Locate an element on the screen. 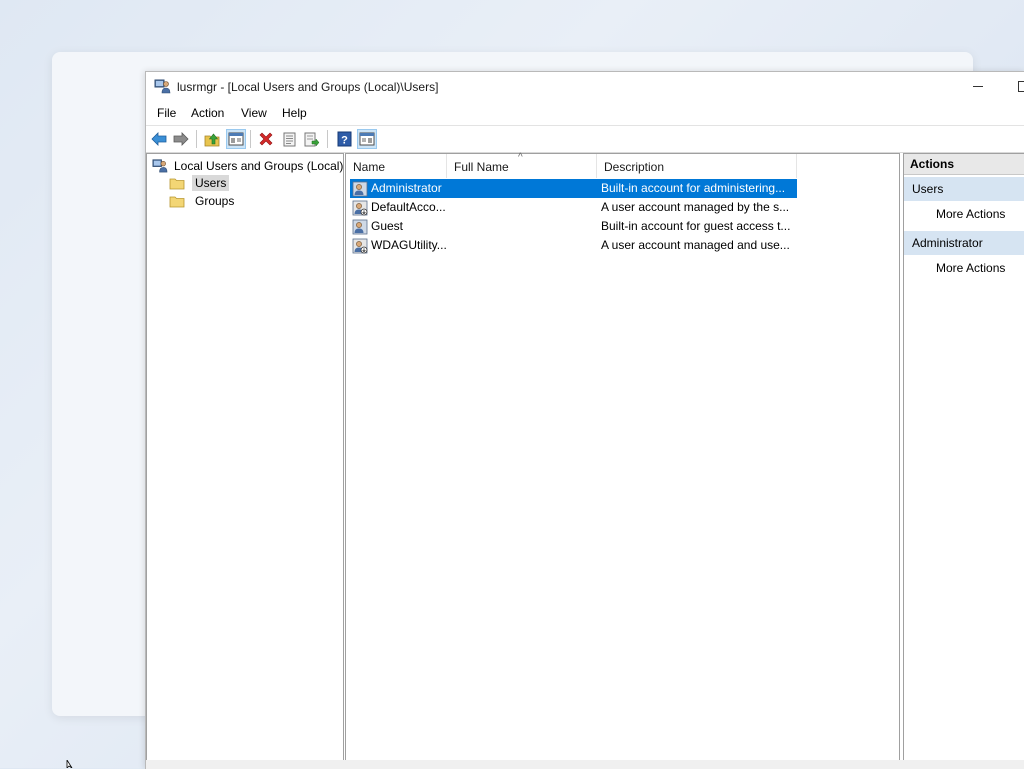  tree-item-label: Users is located at coordinates (211, 183).